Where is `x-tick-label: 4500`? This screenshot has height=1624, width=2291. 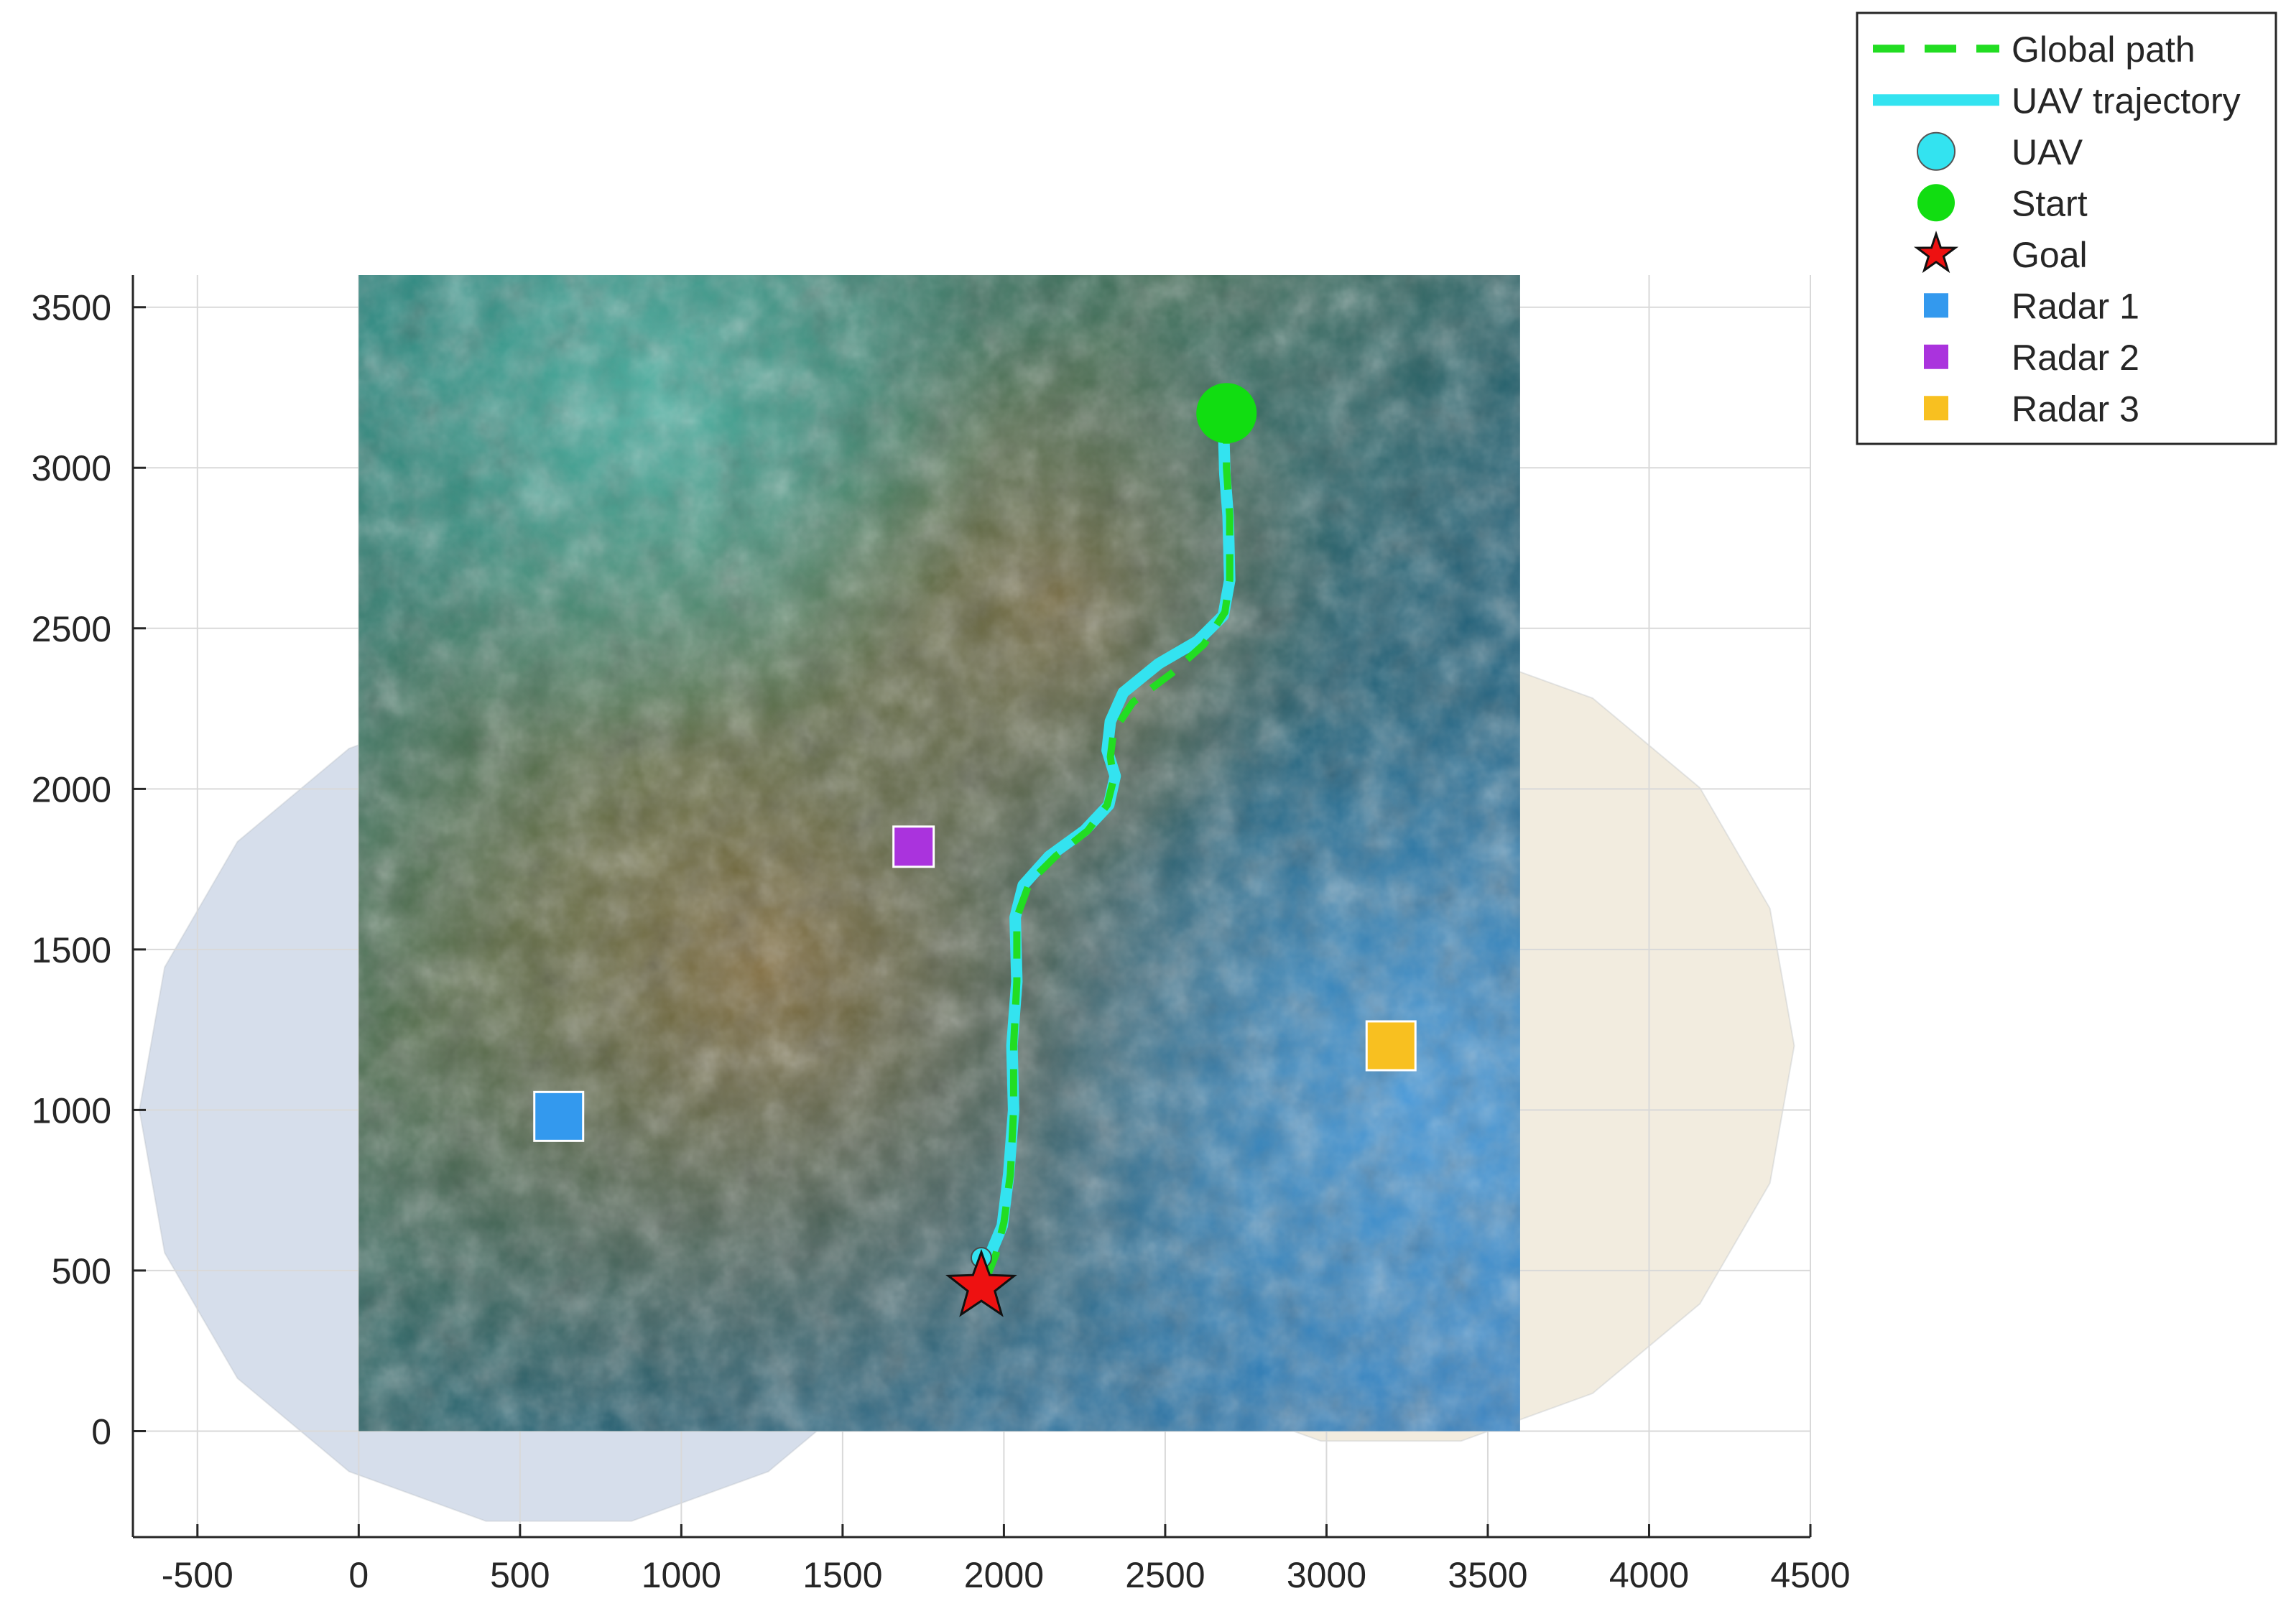
x-tick-label: 4500 is located at coordinates (1810, 1575).